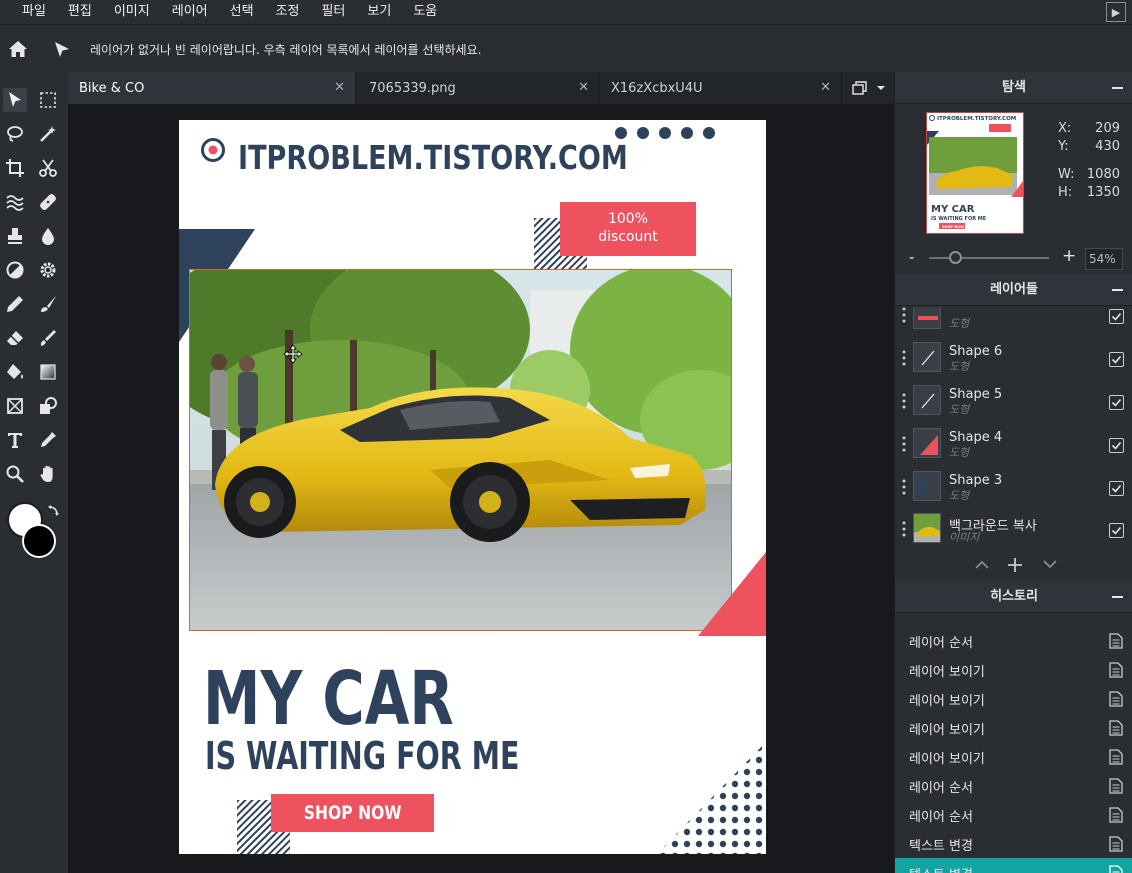 The height and width of the screenshot is (873, 1132). I want to click on collapse-panel-icon: ▶, so click(1116, 12).